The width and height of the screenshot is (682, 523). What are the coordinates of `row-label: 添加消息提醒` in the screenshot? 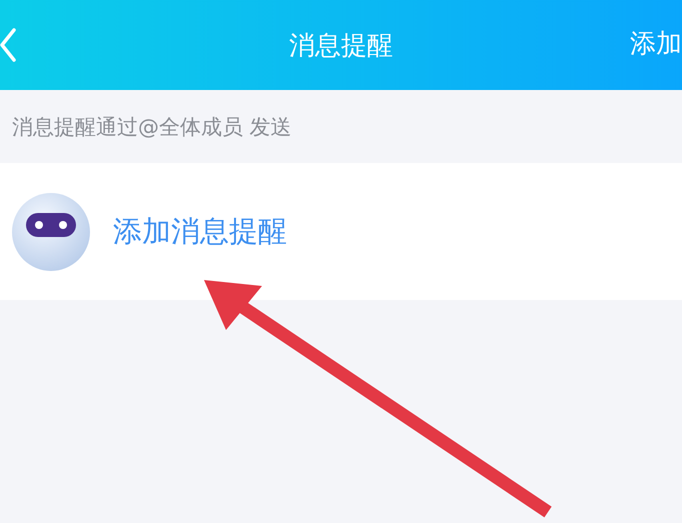 It's located at (200, 231).